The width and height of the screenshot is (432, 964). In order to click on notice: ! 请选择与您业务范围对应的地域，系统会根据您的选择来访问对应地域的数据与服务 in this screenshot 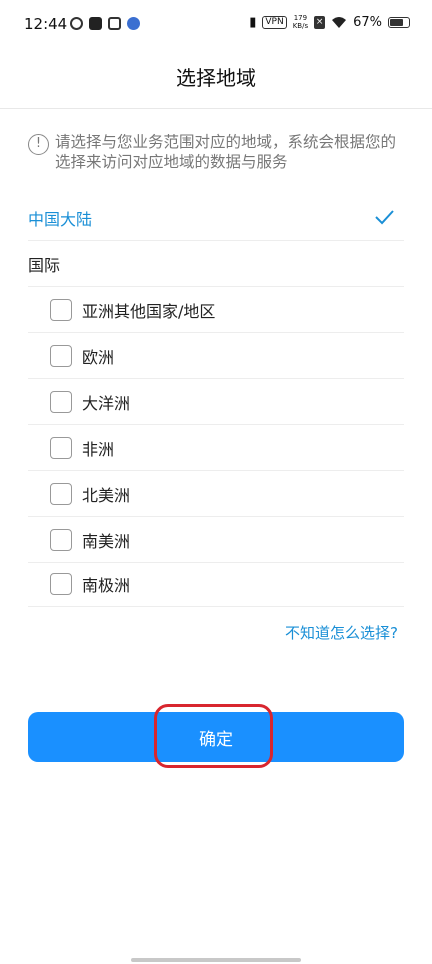, I will do `click(216, 152)`.